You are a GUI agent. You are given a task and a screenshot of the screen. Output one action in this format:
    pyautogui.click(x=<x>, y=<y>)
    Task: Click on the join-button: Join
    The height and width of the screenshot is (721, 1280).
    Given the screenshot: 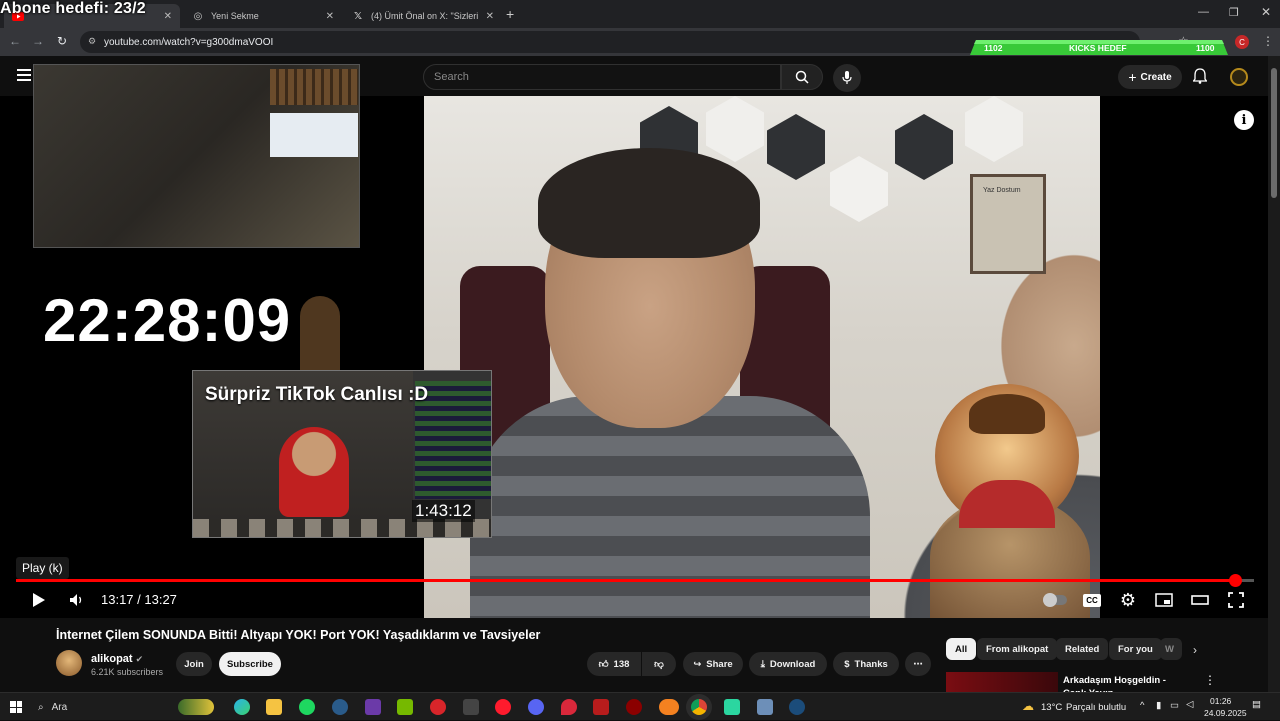 What is the action you would take?
    pyautogui.click(x=194, y=664)
    